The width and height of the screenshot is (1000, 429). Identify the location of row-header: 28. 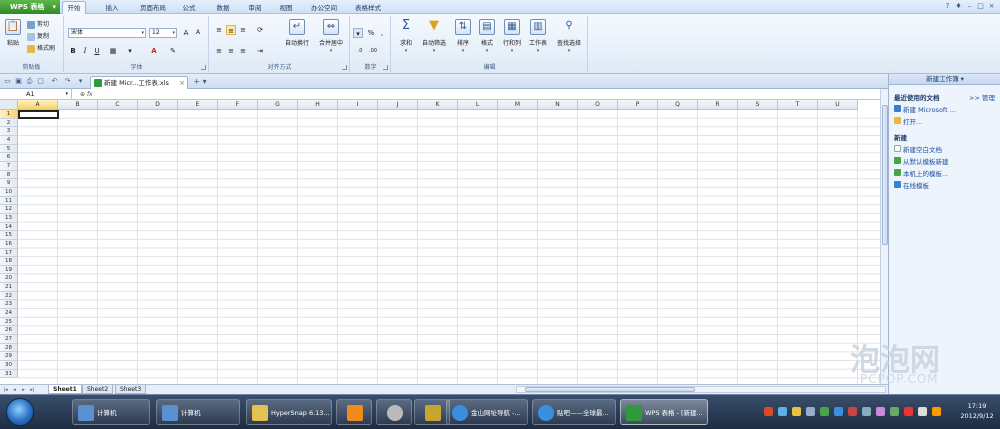
(9, 348).